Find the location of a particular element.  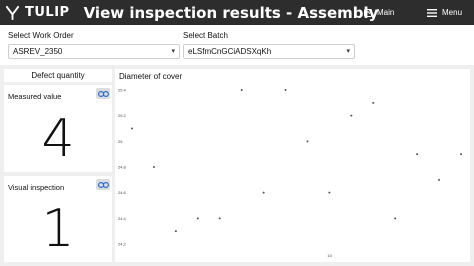

menu-button: Menu is located at coordinates (444, 12).